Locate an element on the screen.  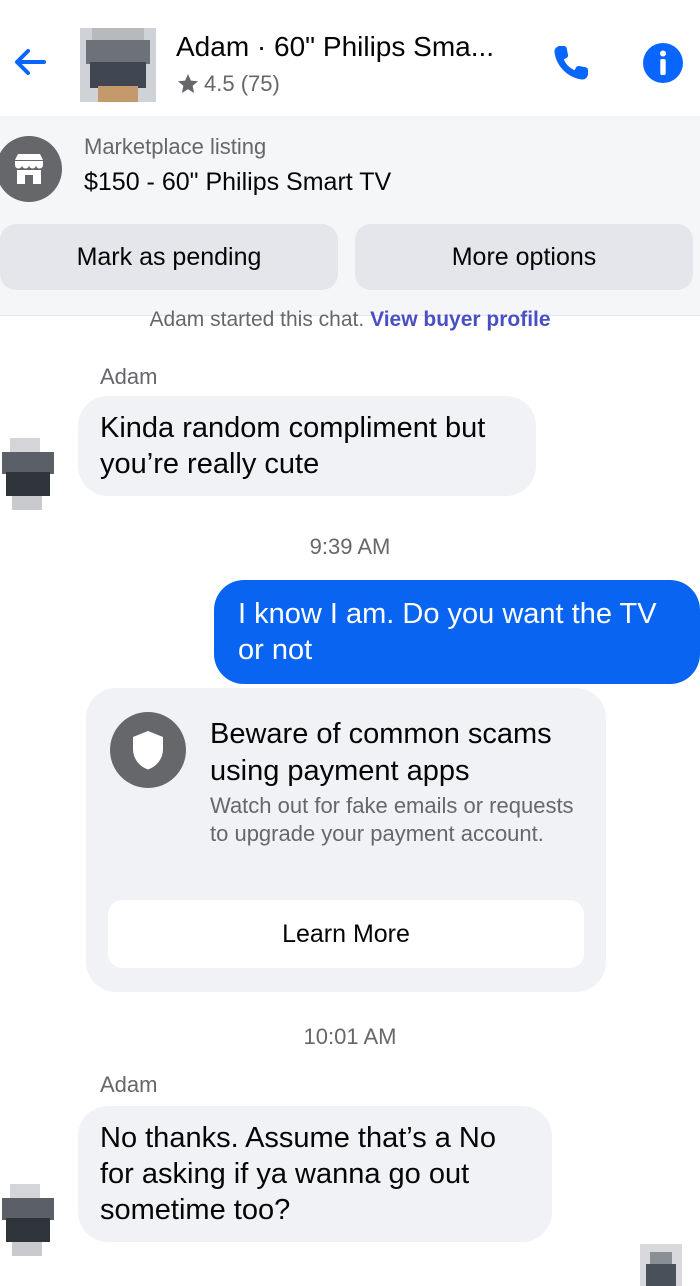
chat-started-text: Adam started this chat. is located at coordinates (257, 319).